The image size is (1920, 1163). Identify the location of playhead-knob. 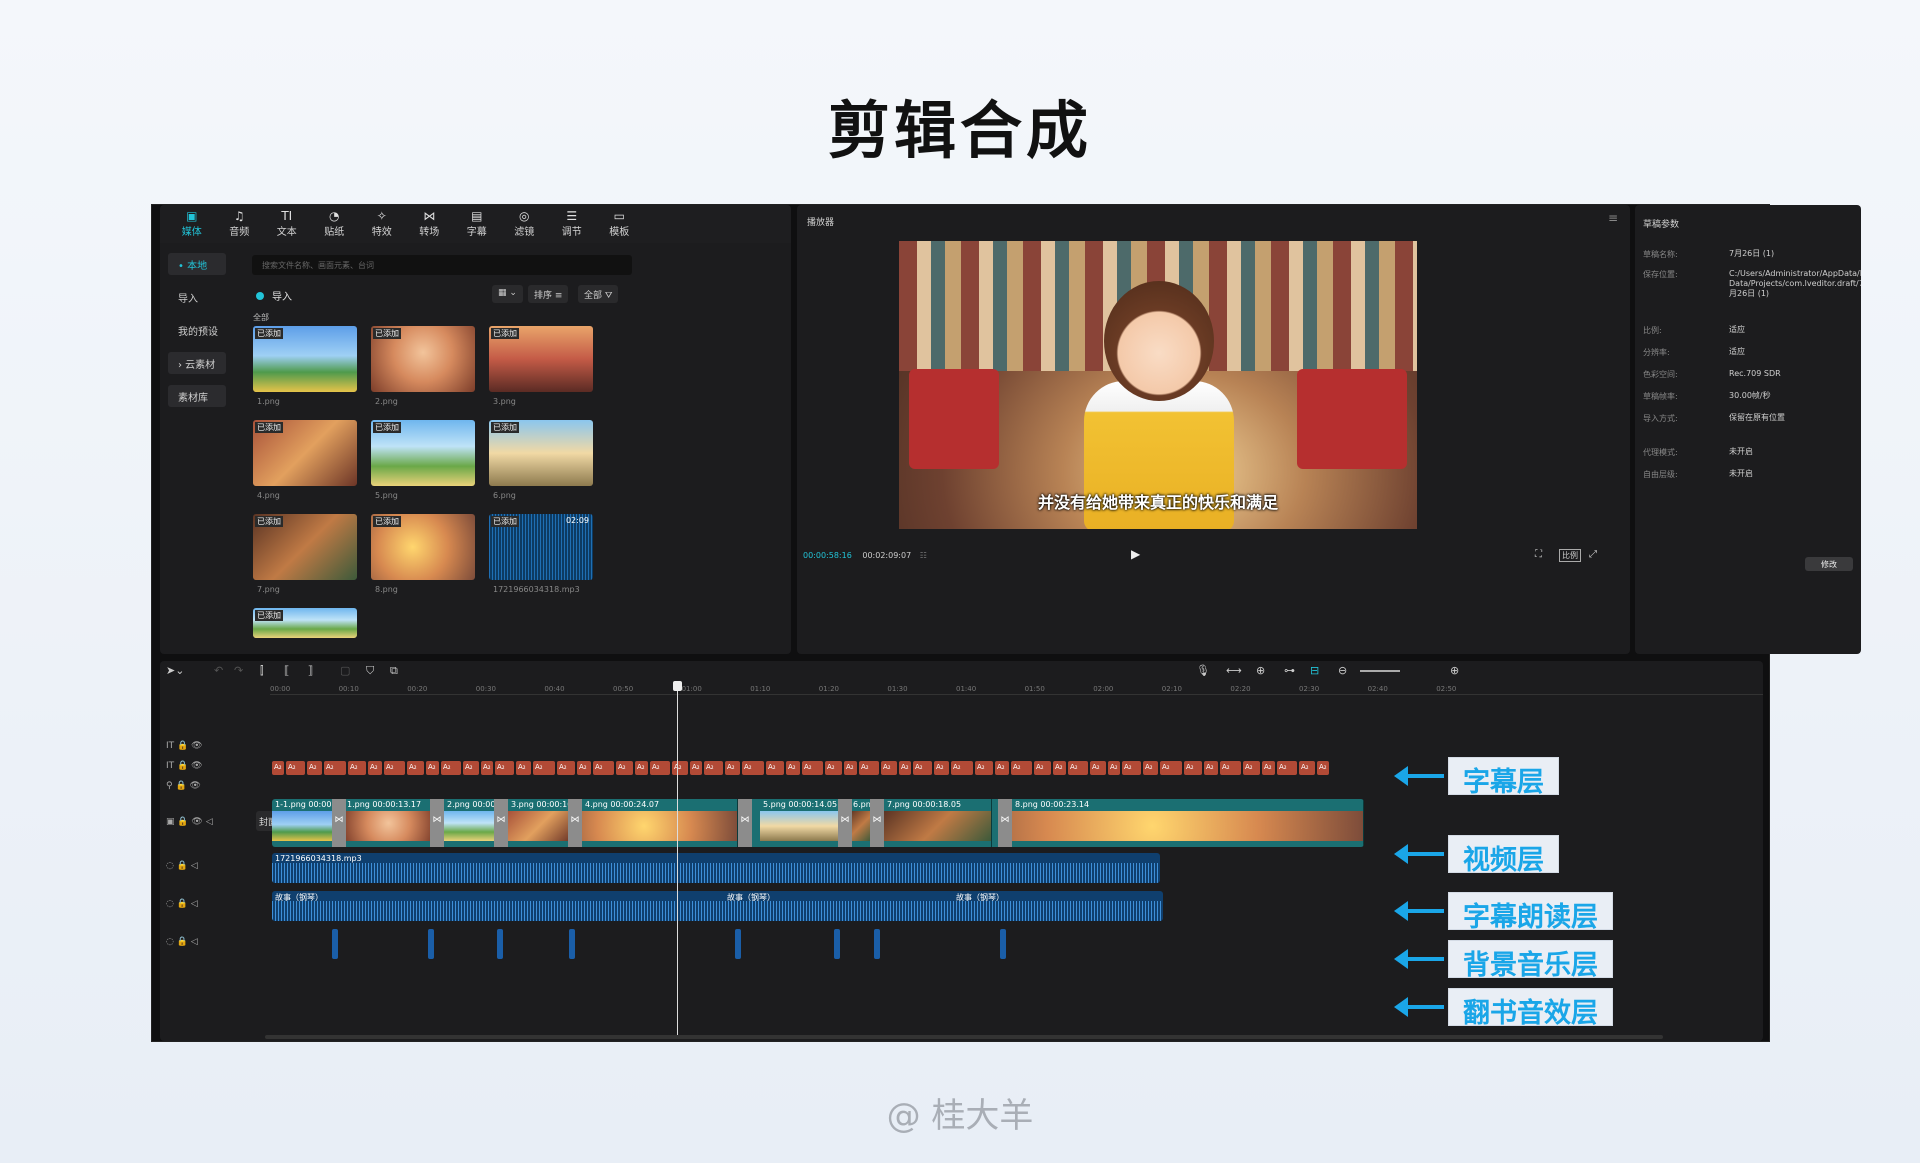
(677, 686).